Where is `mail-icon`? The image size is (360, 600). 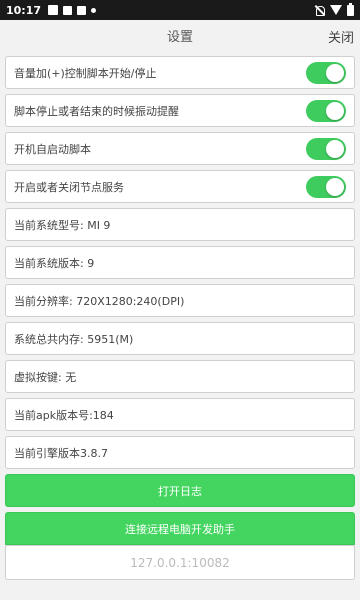 mail-icon is located at coordinates (53, 10).